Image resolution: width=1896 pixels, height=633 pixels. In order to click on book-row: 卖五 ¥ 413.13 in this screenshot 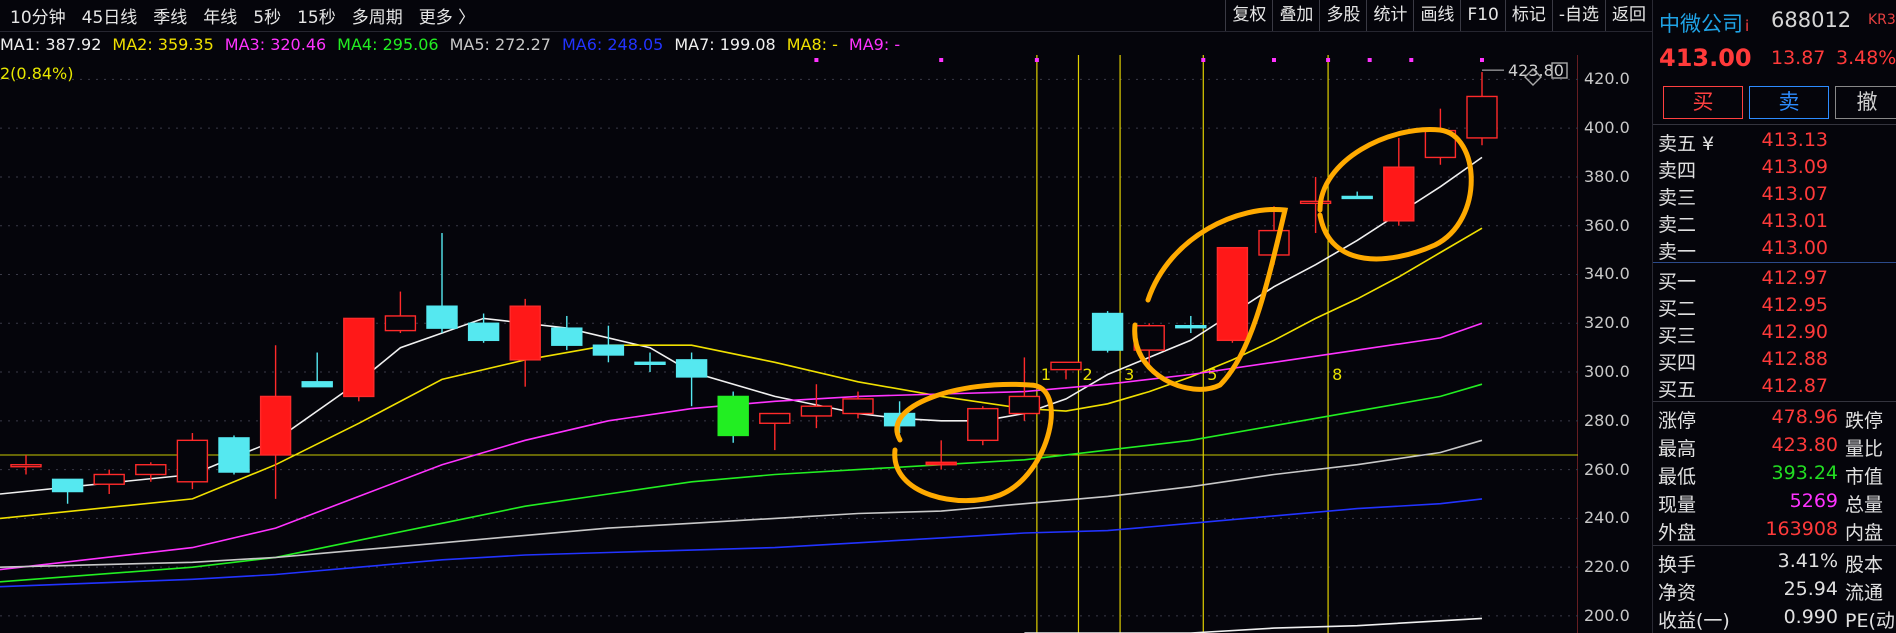, I will do `click(1774, 140)`.